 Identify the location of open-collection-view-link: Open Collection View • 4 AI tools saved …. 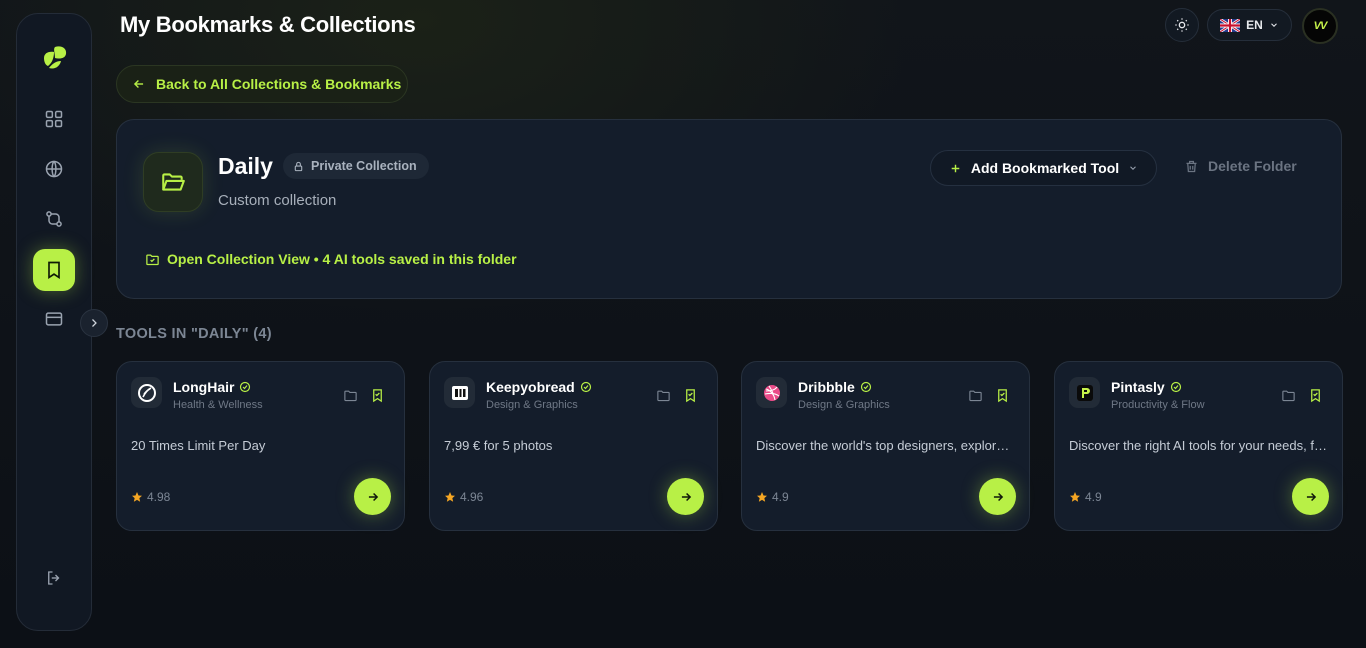
(331, 259).